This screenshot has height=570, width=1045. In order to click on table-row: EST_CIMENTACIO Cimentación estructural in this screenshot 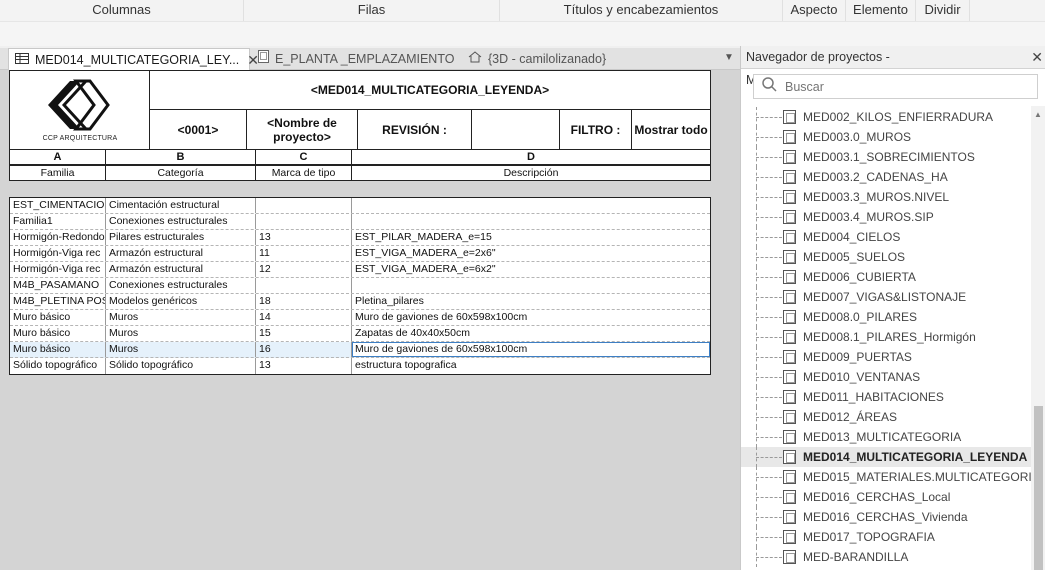, I will do `click(360, 206)`.